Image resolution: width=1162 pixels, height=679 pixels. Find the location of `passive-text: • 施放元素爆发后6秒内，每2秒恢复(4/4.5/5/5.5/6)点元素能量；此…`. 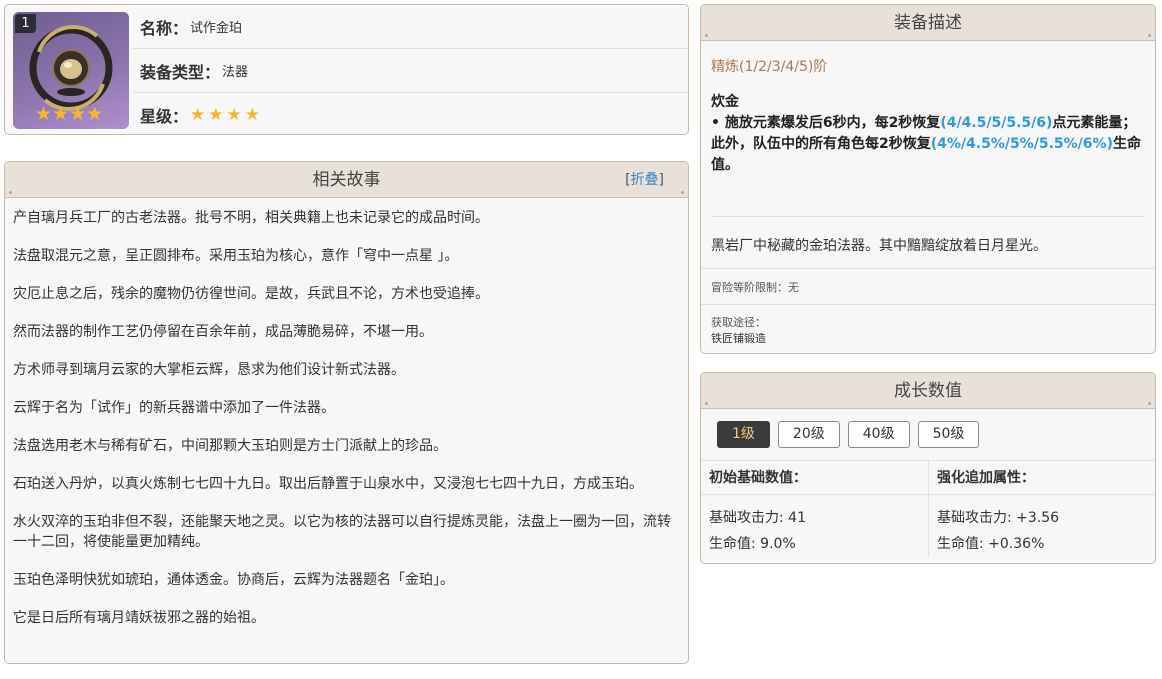

passive-text: • 施放元素爆发后6秒内，每2秒恢复(4/4.5/5/5.5/6)点元素能量；此… is located at coordinates (928, 144).